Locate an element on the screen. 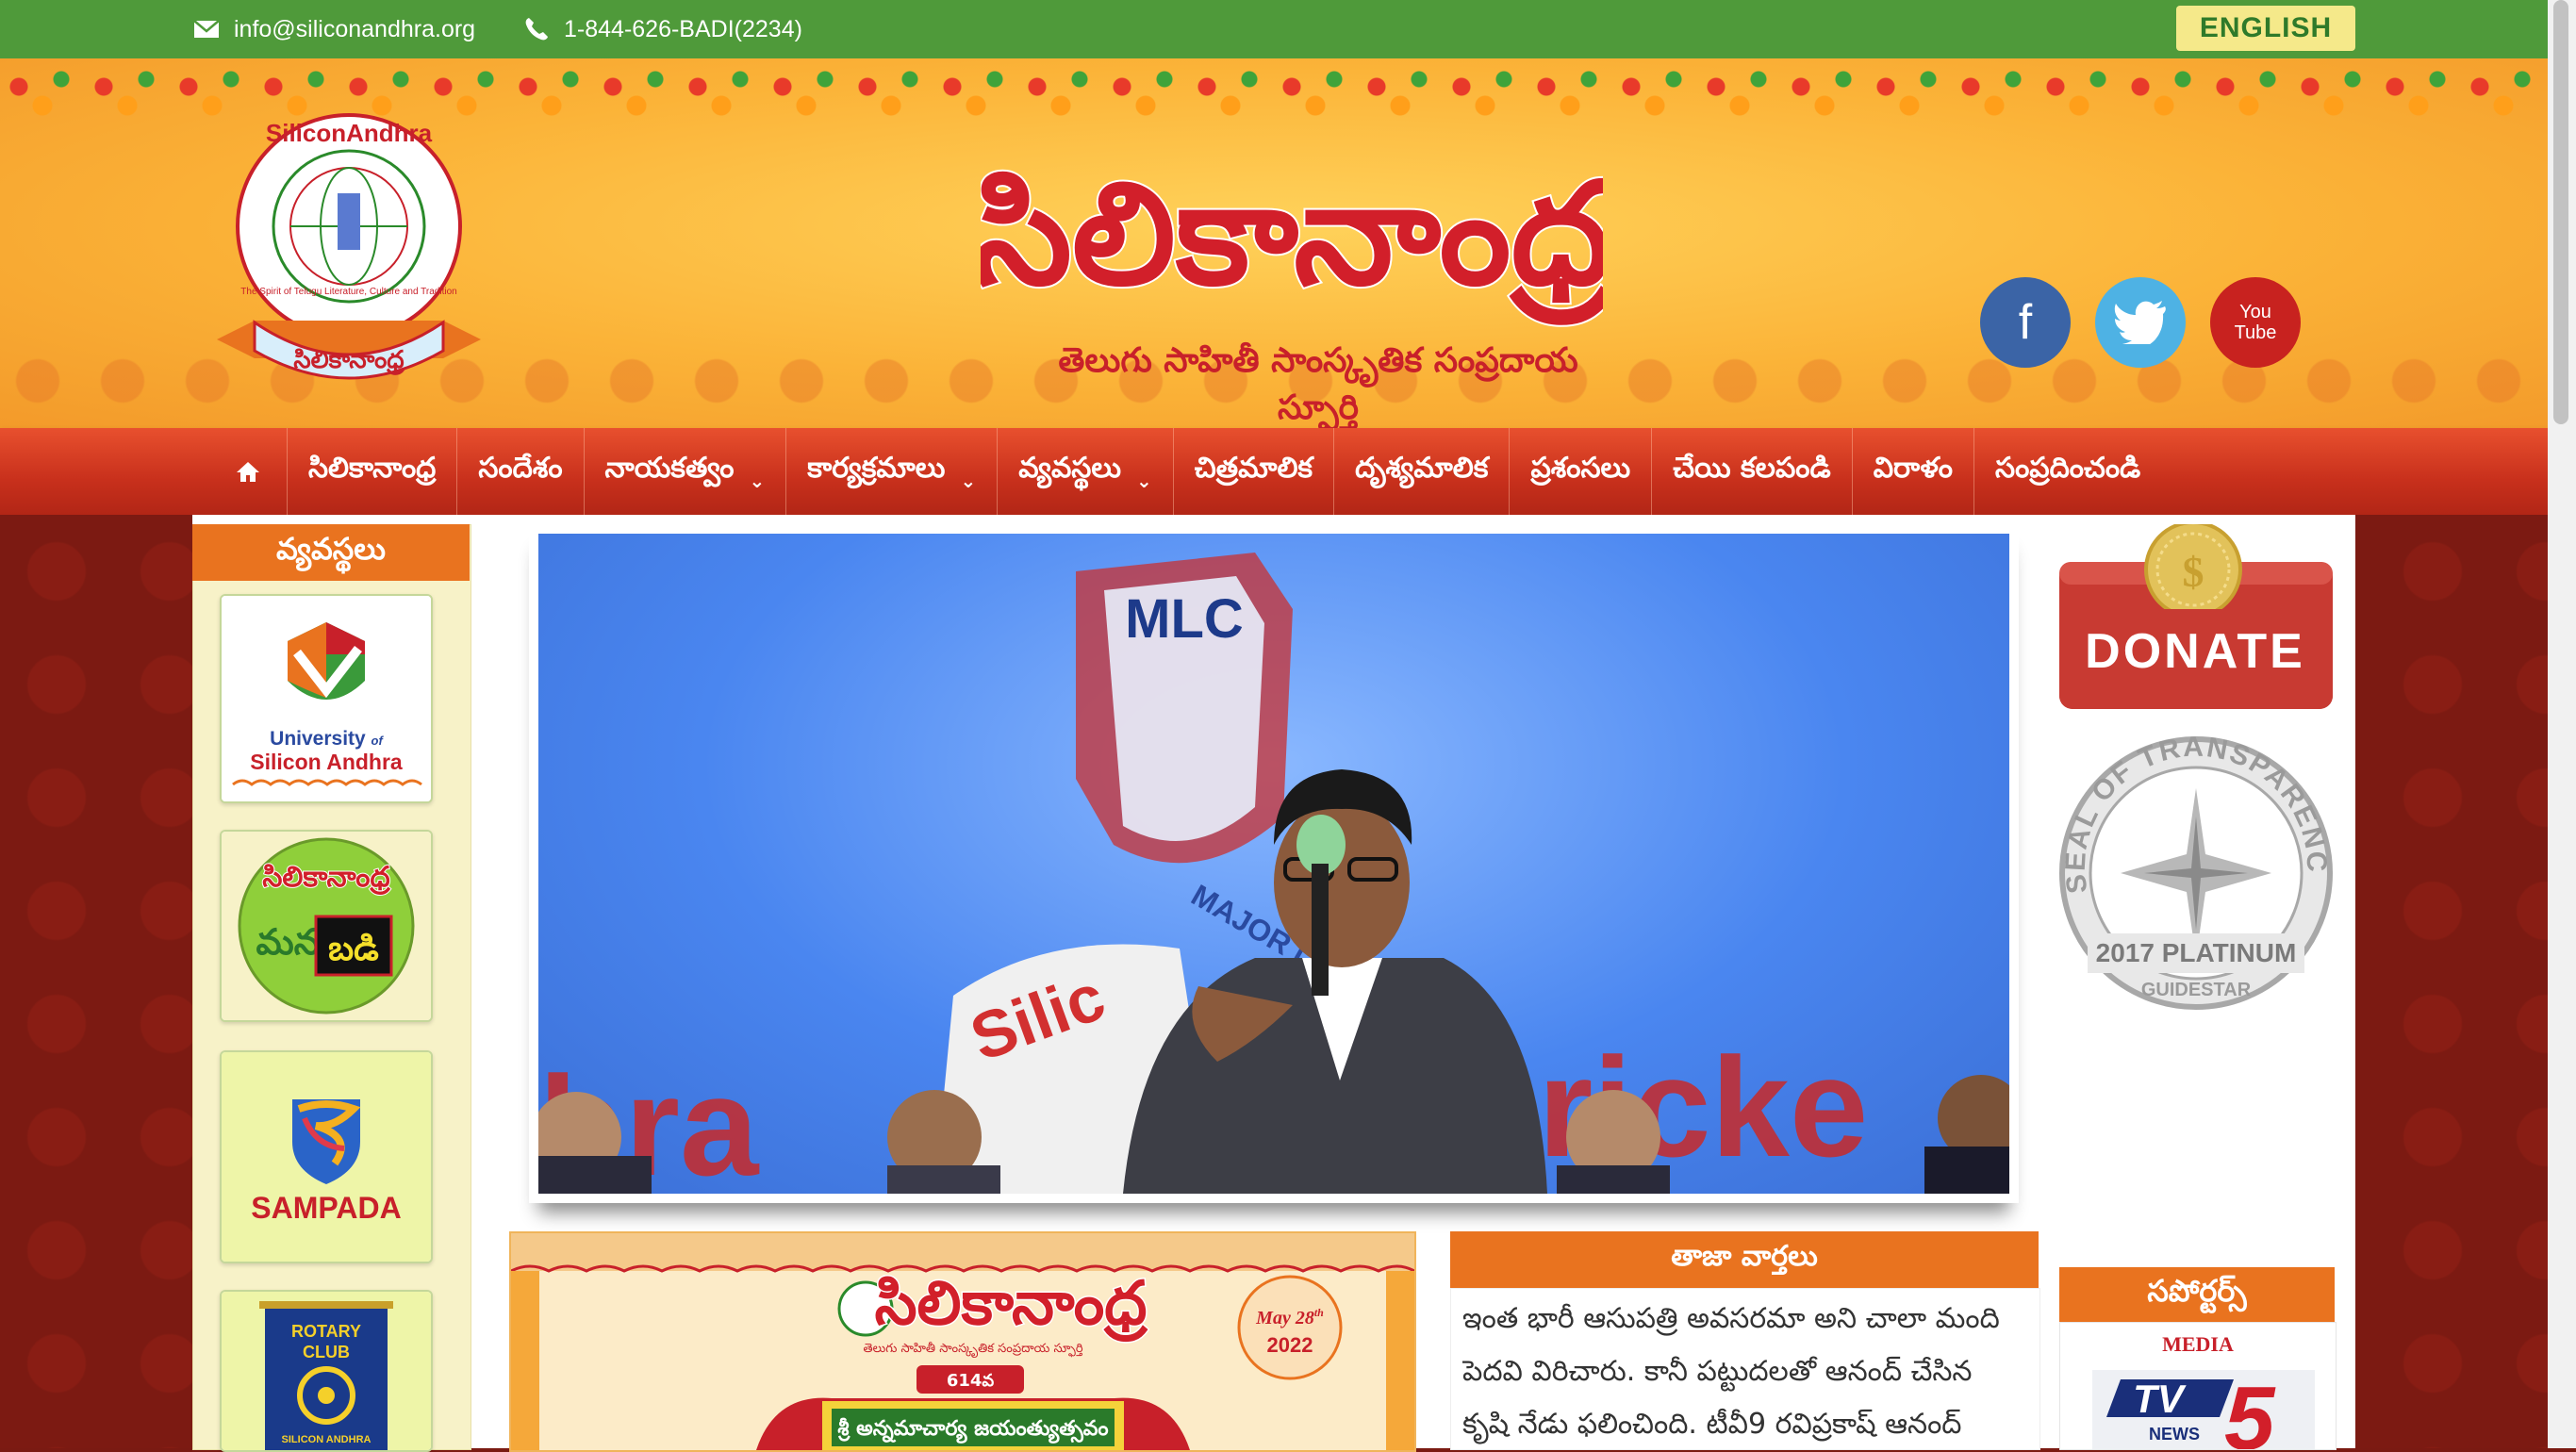 Image resolution: width=2576 pixels, height=1452 pixels. home-icon is located at coordinates (248, 472).